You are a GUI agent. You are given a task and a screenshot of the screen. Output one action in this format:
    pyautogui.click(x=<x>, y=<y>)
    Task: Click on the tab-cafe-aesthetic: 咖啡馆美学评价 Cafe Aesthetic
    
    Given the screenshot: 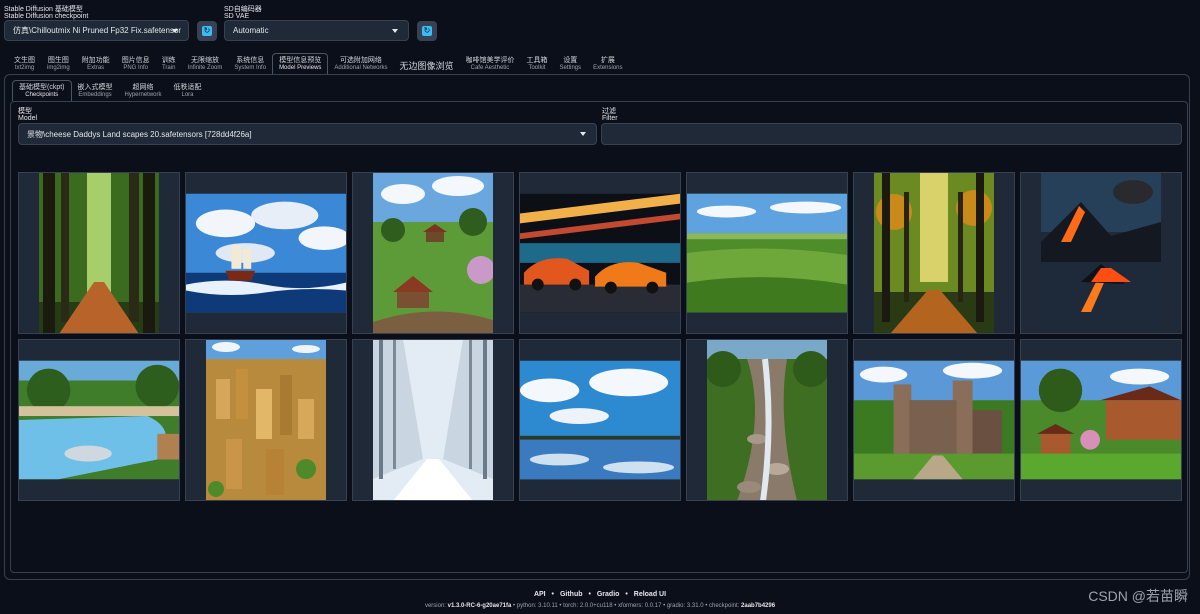 What is the action you would take?
    pyautogui.click(x=489, y=64)
    